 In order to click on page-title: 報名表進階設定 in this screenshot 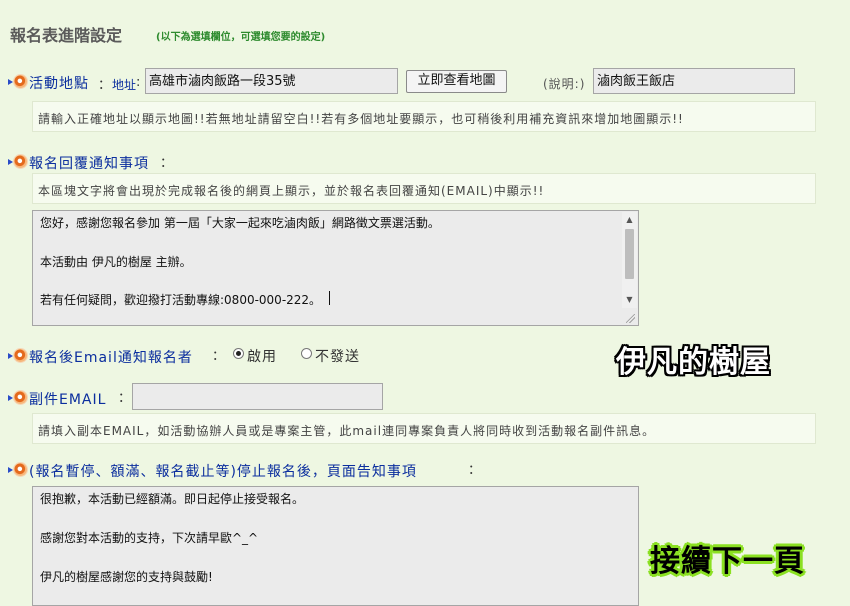, I will do `click(66, 35)`.